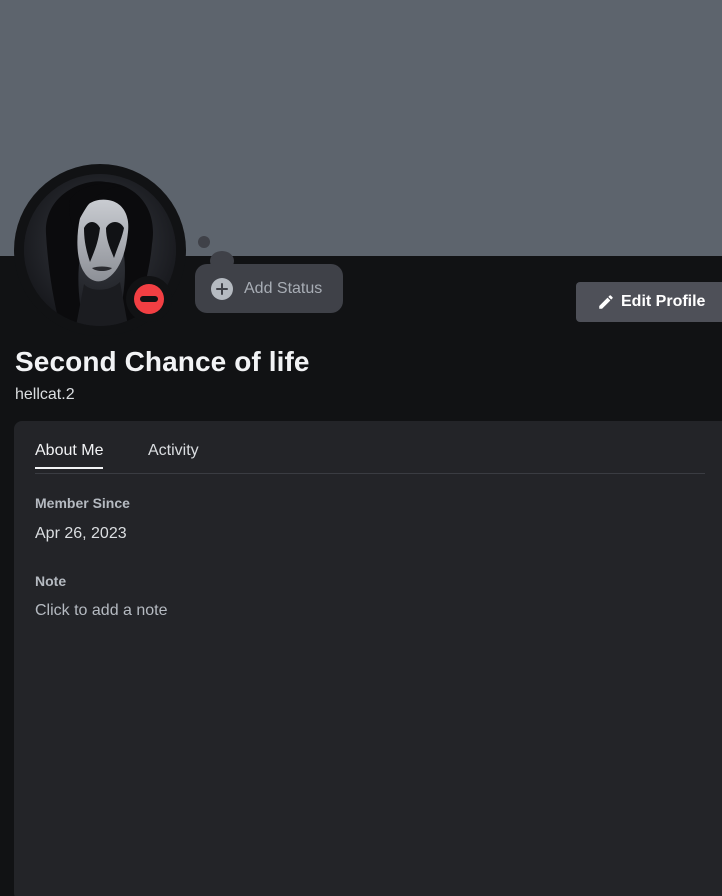  I want to click on pencil-icon, so click(606, 302).